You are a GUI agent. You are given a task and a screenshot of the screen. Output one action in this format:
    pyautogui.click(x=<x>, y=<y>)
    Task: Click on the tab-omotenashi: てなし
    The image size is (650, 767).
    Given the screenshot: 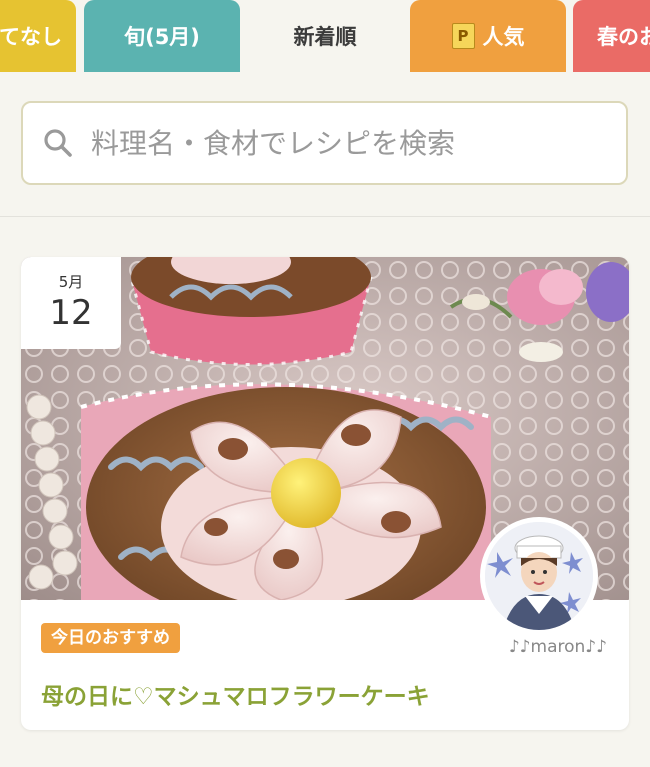 What is the action you would take?
    pyautogui.click(x=38, y=36)
    